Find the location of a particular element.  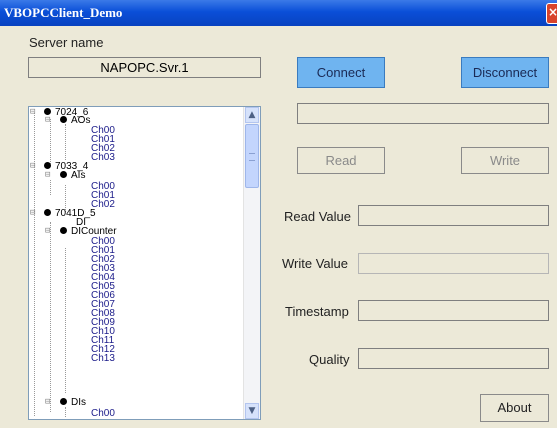

tree-node-label: AOs is located at coordinates (81, 120).